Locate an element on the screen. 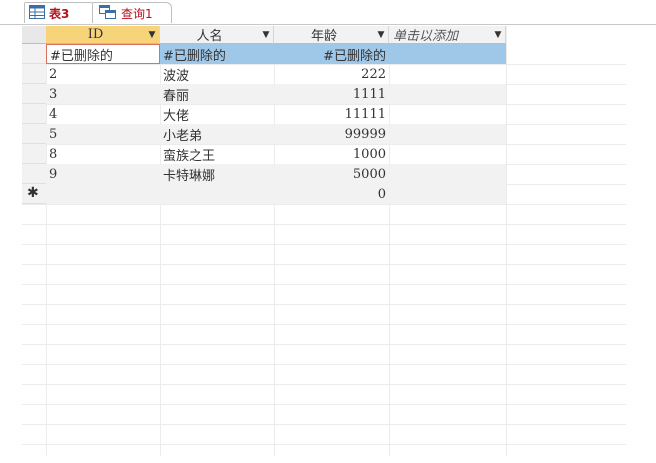  query-icon is located at coordinates (108, 13).